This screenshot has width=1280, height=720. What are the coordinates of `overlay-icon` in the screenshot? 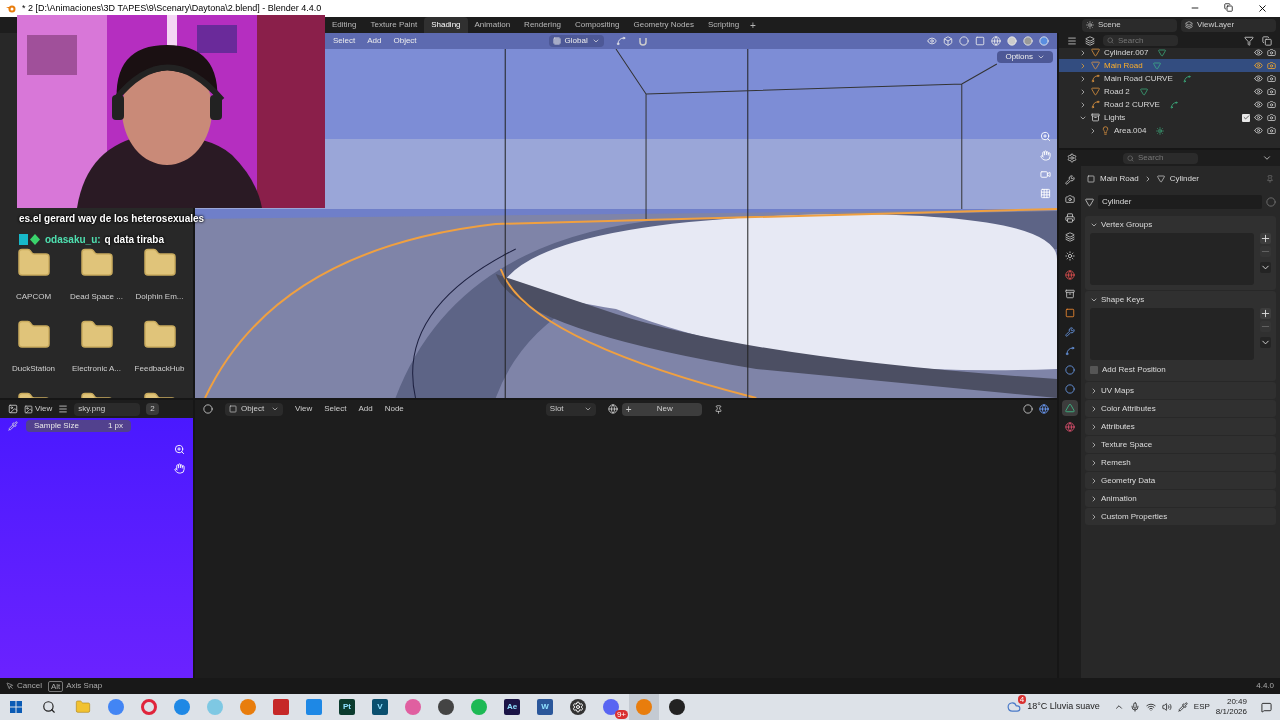 It's located at (1044, 409).